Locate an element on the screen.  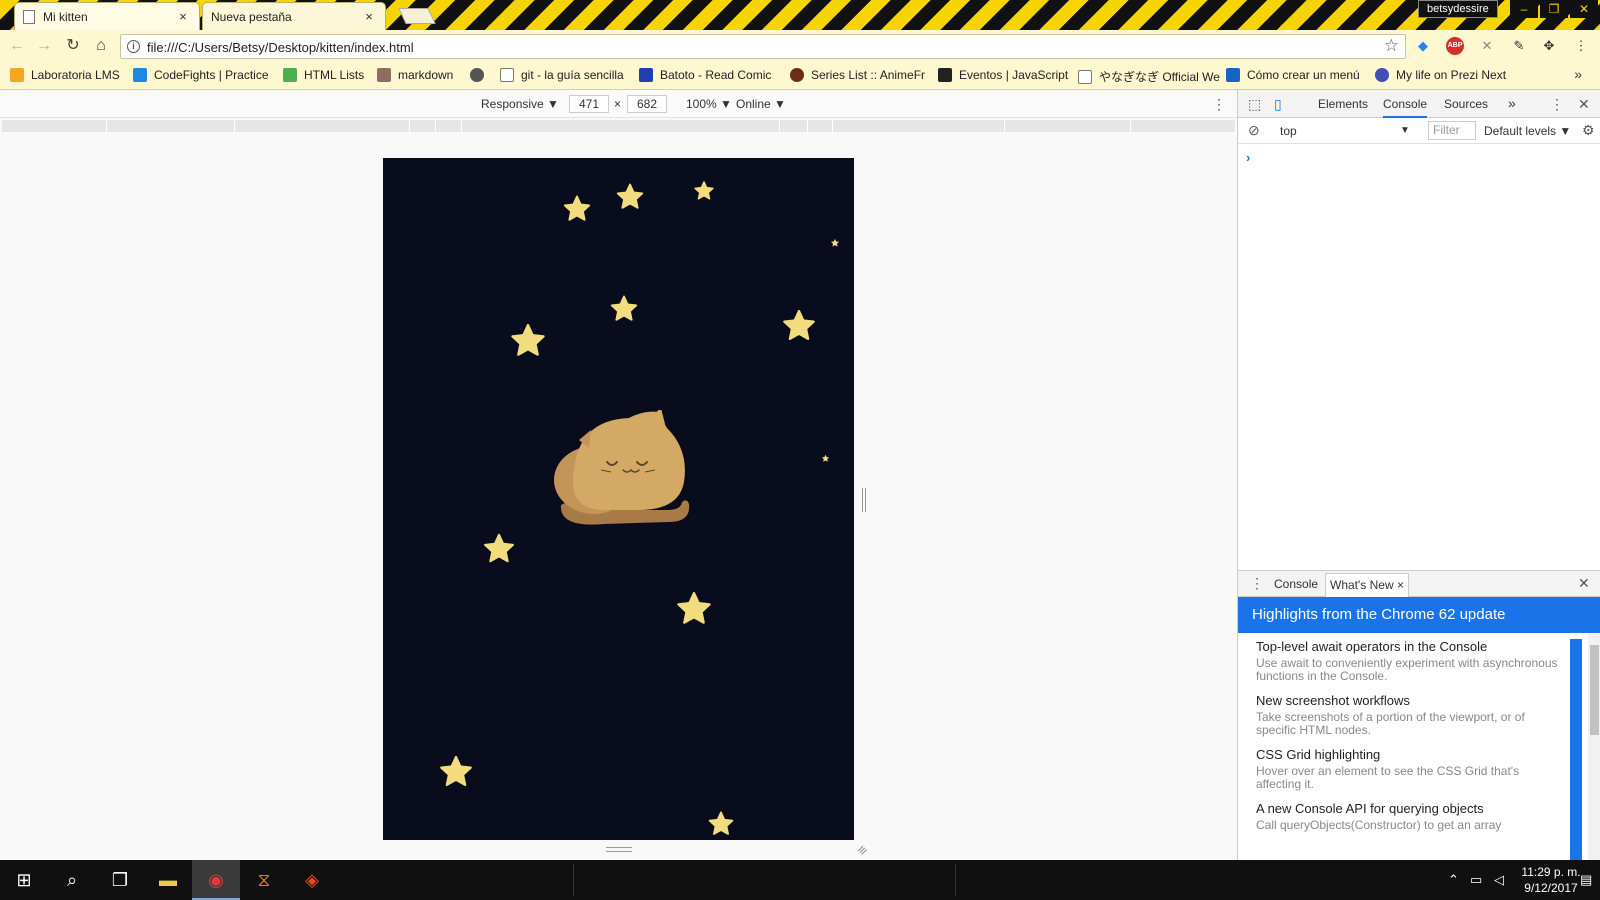
item-title: CSS Grid highlighting is located at coordinates (1411, 754).